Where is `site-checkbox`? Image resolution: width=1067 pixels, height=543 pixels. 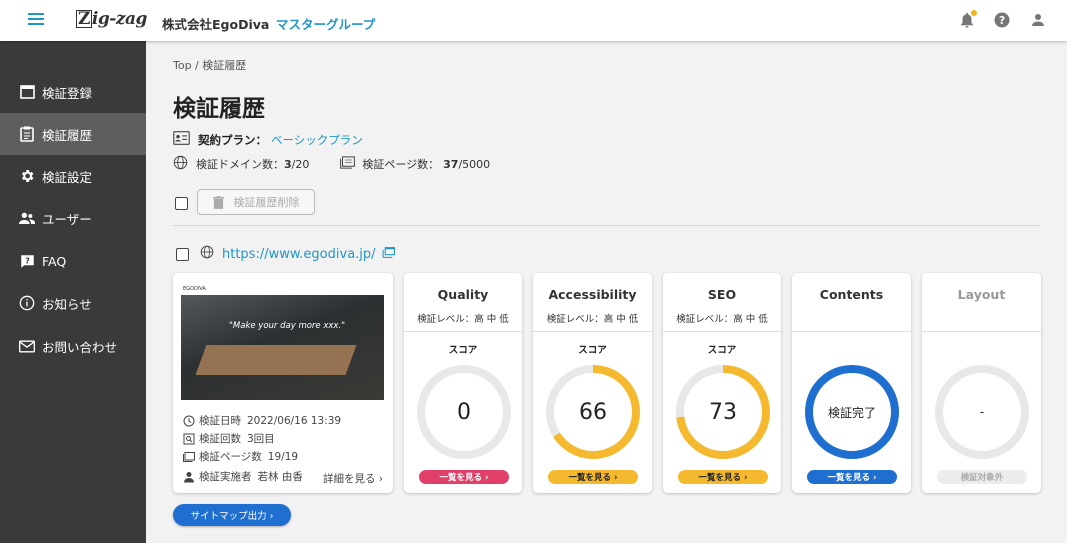
site-checkbox is located at coordinates (182, 254).